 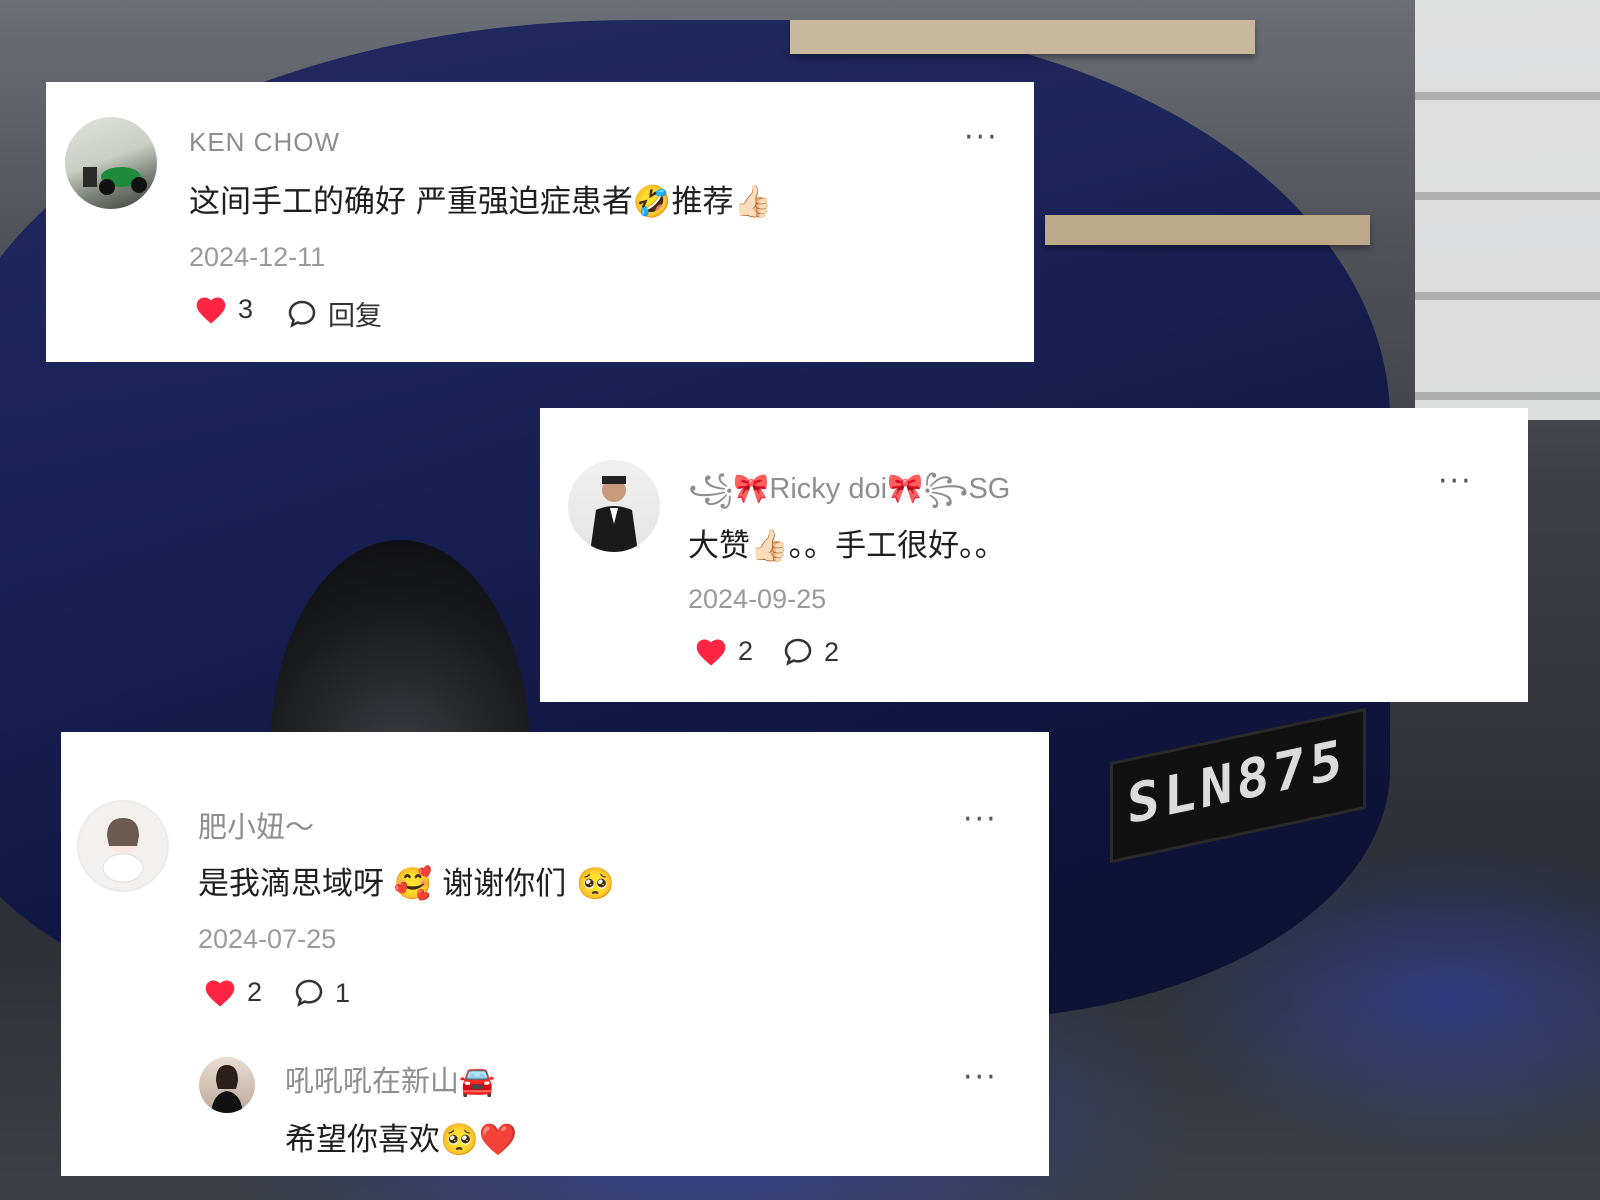 I want to click on comment-date: 2024-12-11, so click(x=257, y=257).